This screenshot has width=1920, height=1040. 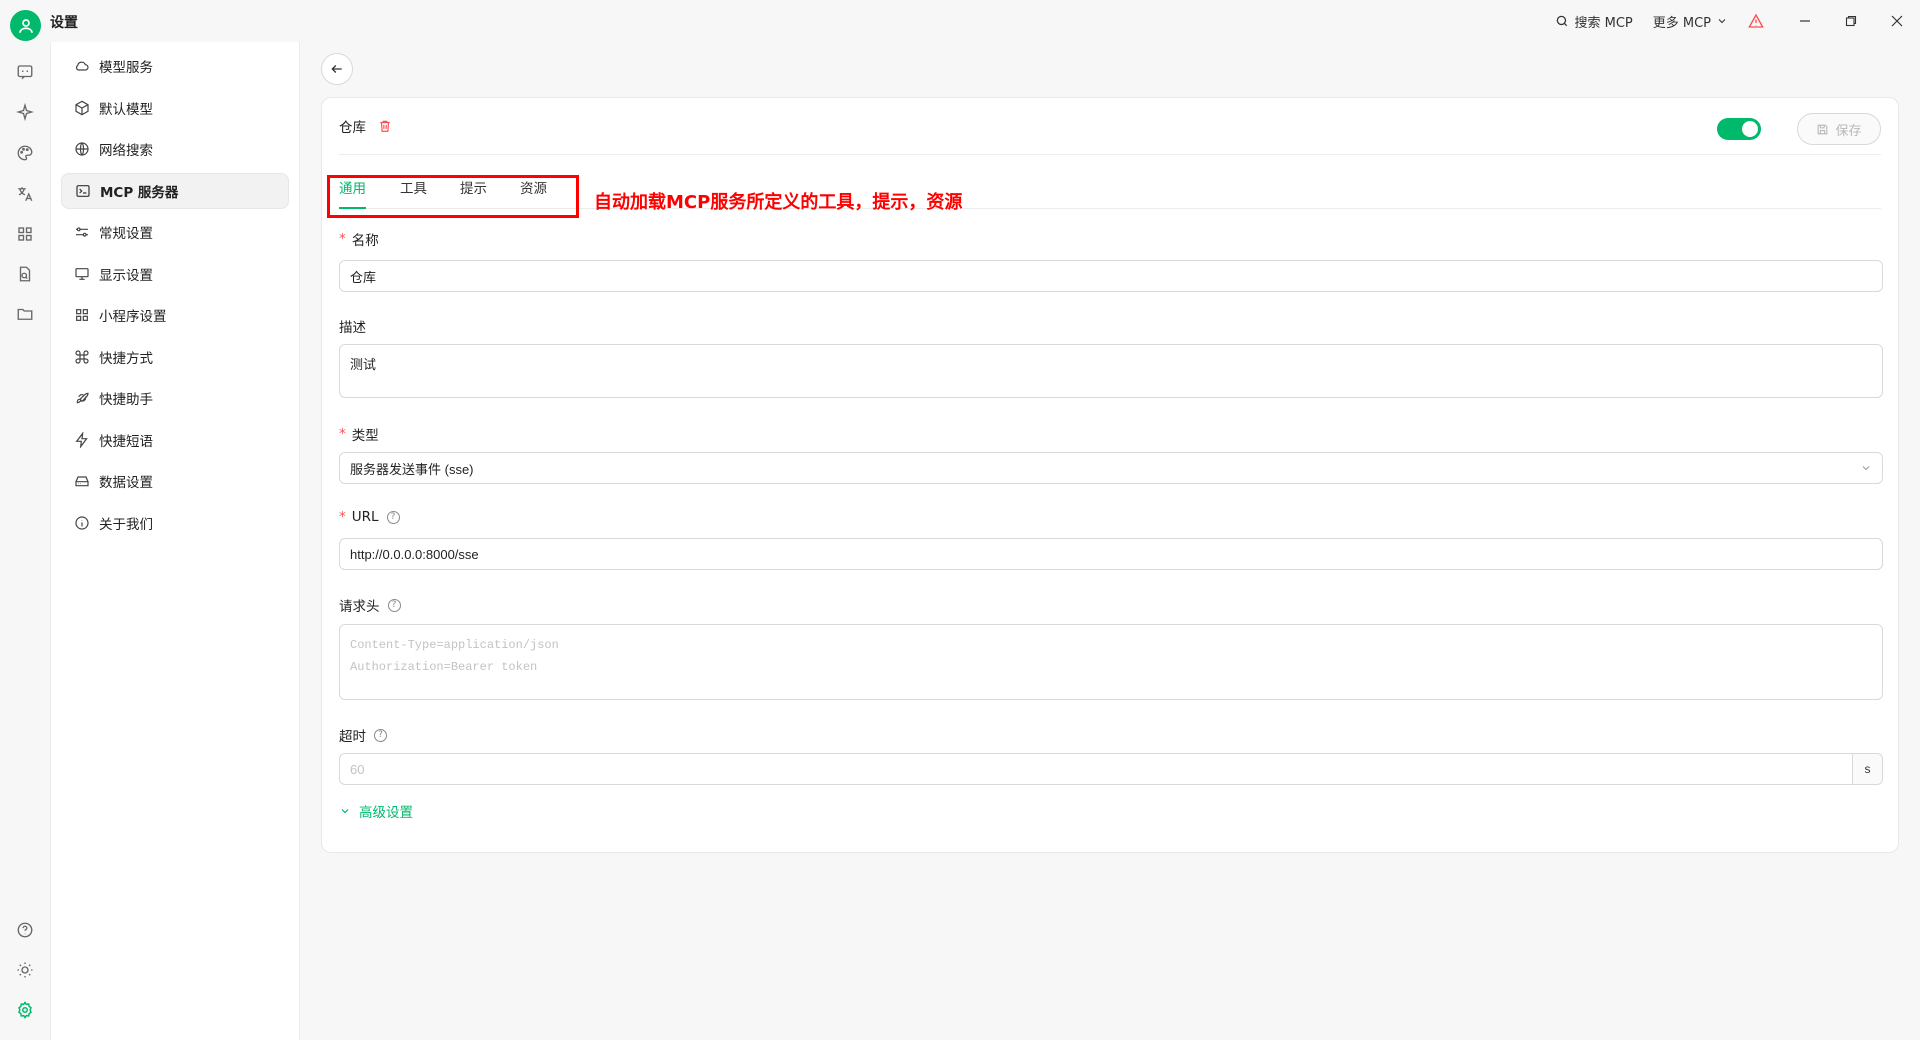 I want to click on help-icon, so click(x=25, y=930).